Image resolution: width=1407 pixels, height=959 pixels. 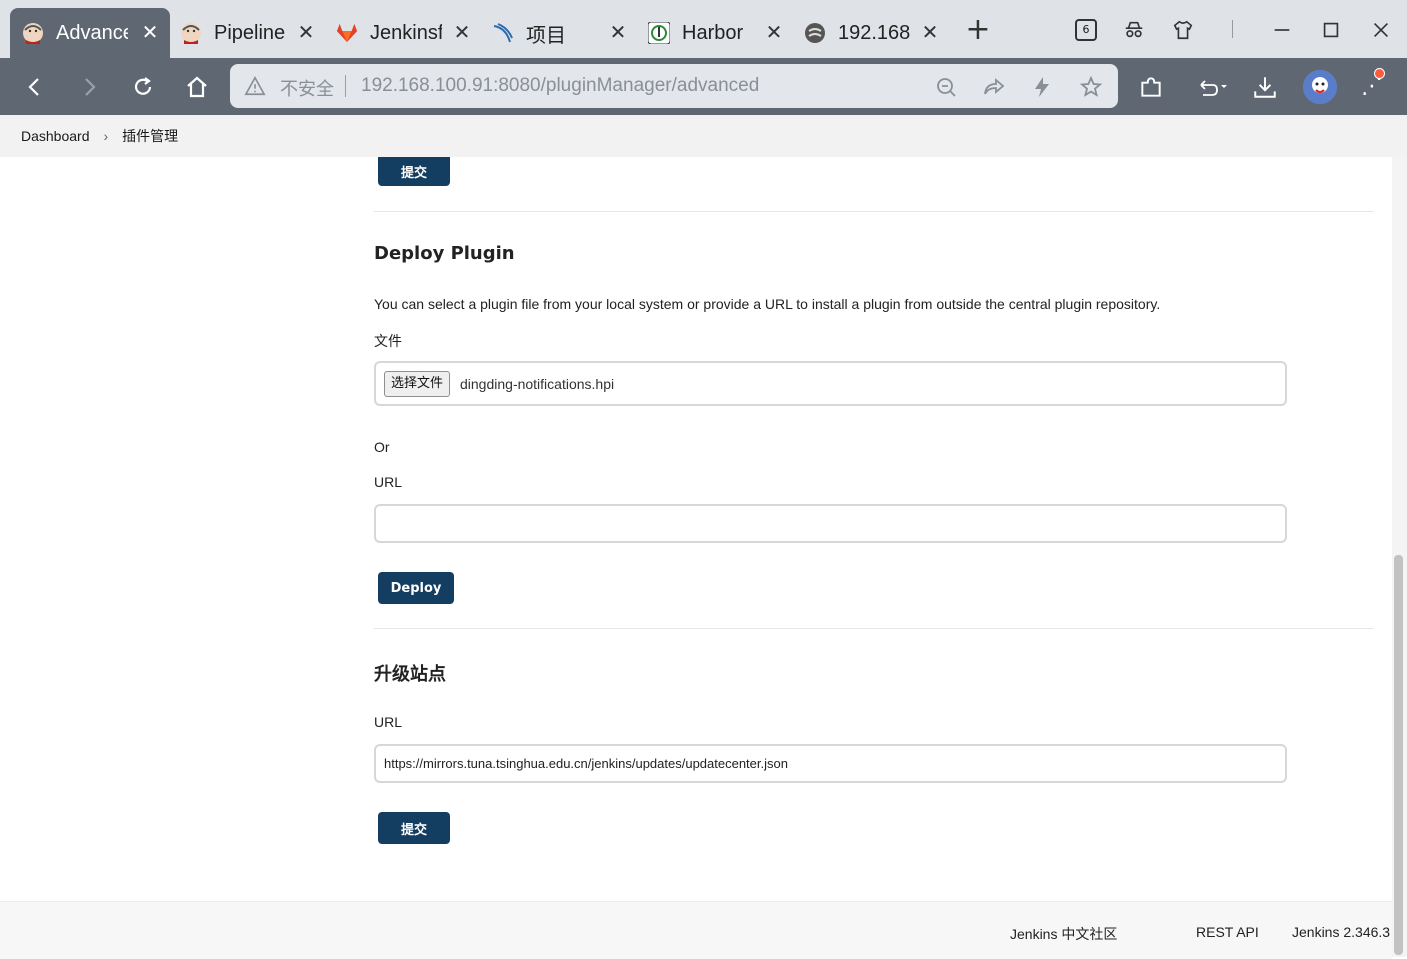 I want to click on tab-192: 192.168 ✕, so click(x=871, y=33).